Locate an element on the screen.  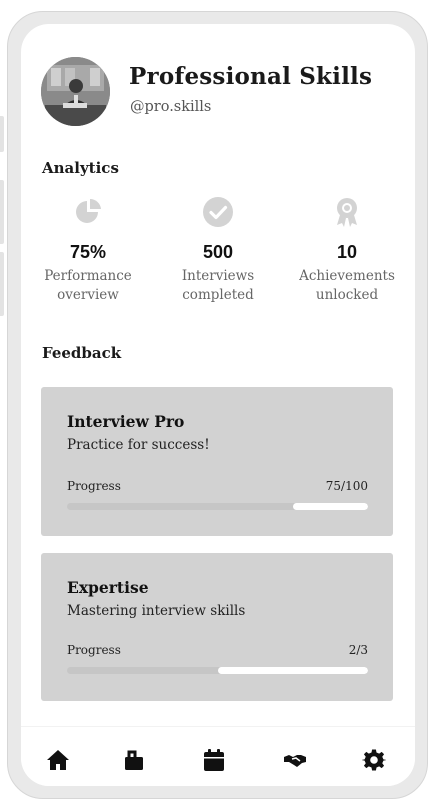
avatar is located at coordinates (75, 91).